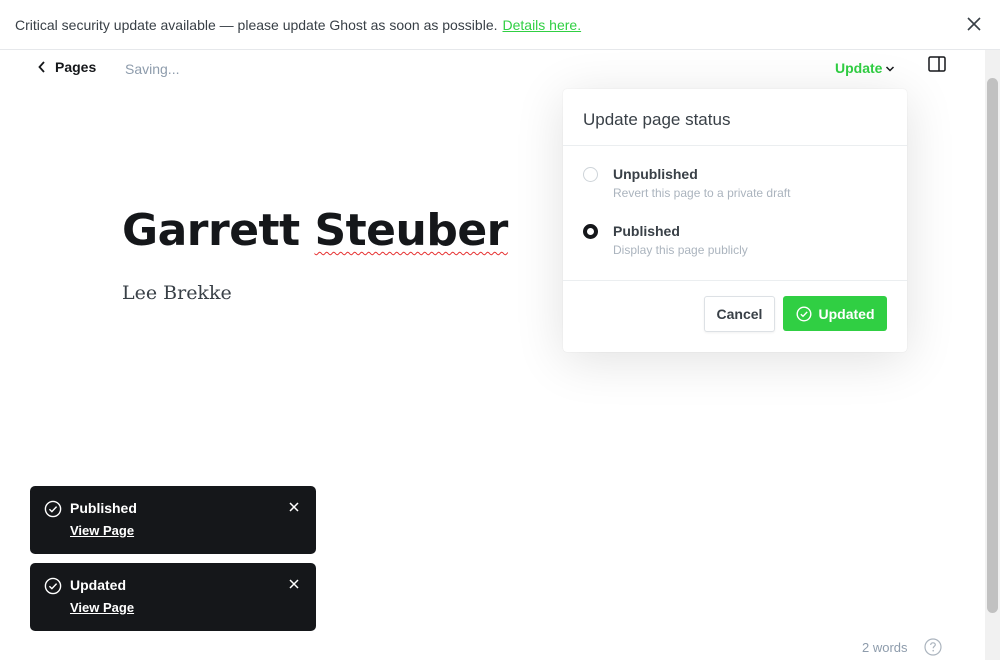  Describe the element at coordinates (211, 230) in the screenshot. I see `title-word-1: Garrett` at that location.